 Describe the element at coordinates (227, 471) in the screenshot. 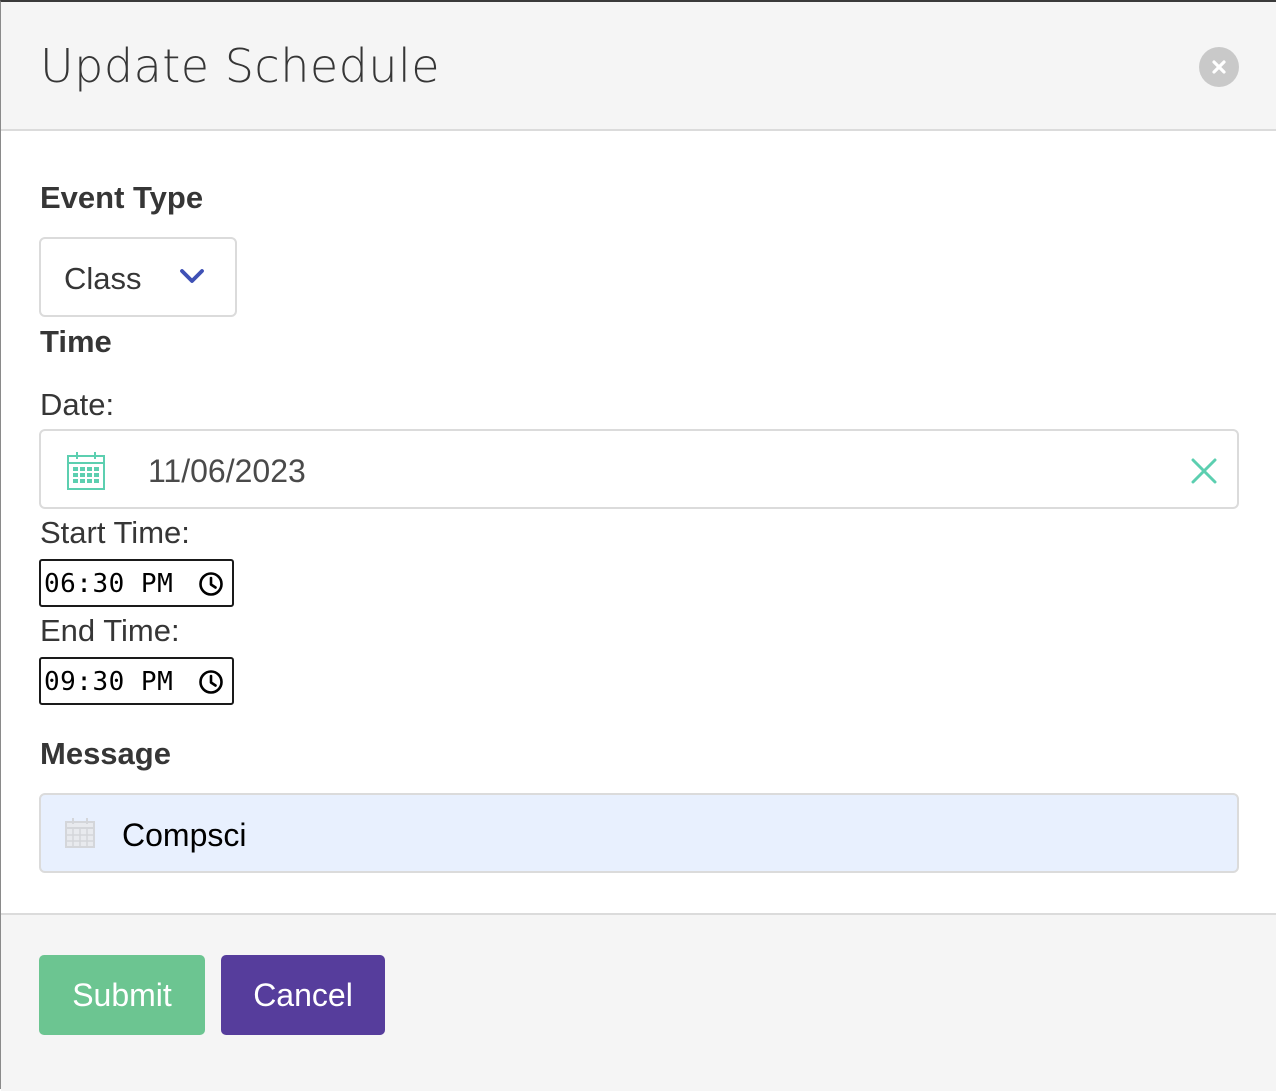

I see `date-value: 11/06/2023` at that location.